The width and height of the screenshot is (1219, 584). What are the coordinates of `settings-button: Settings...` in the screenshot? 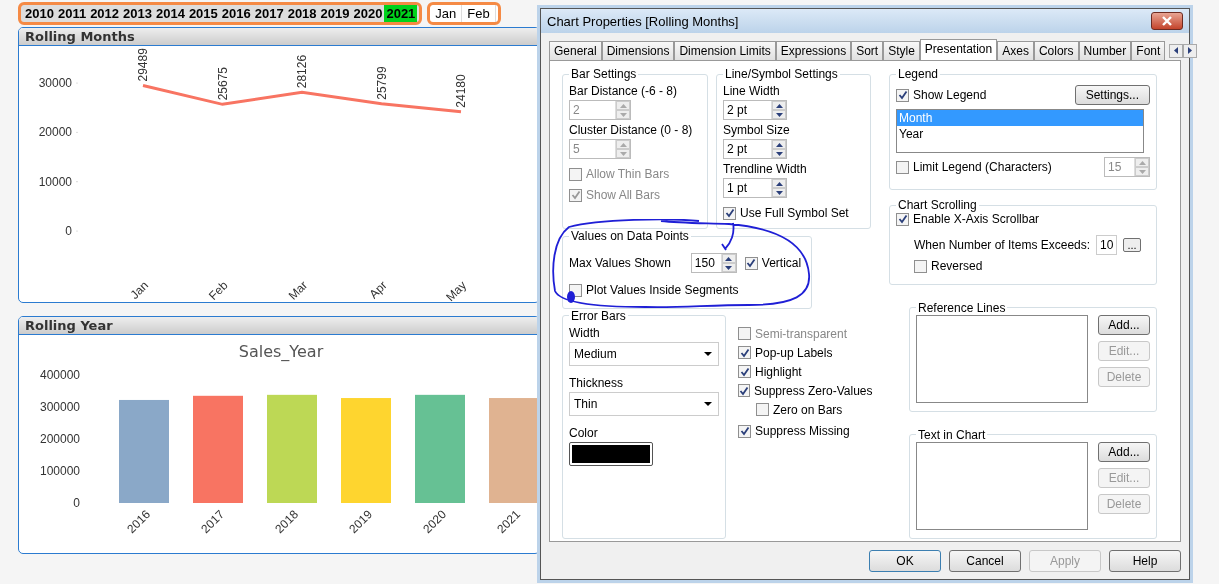 It's located at (1112, 95).